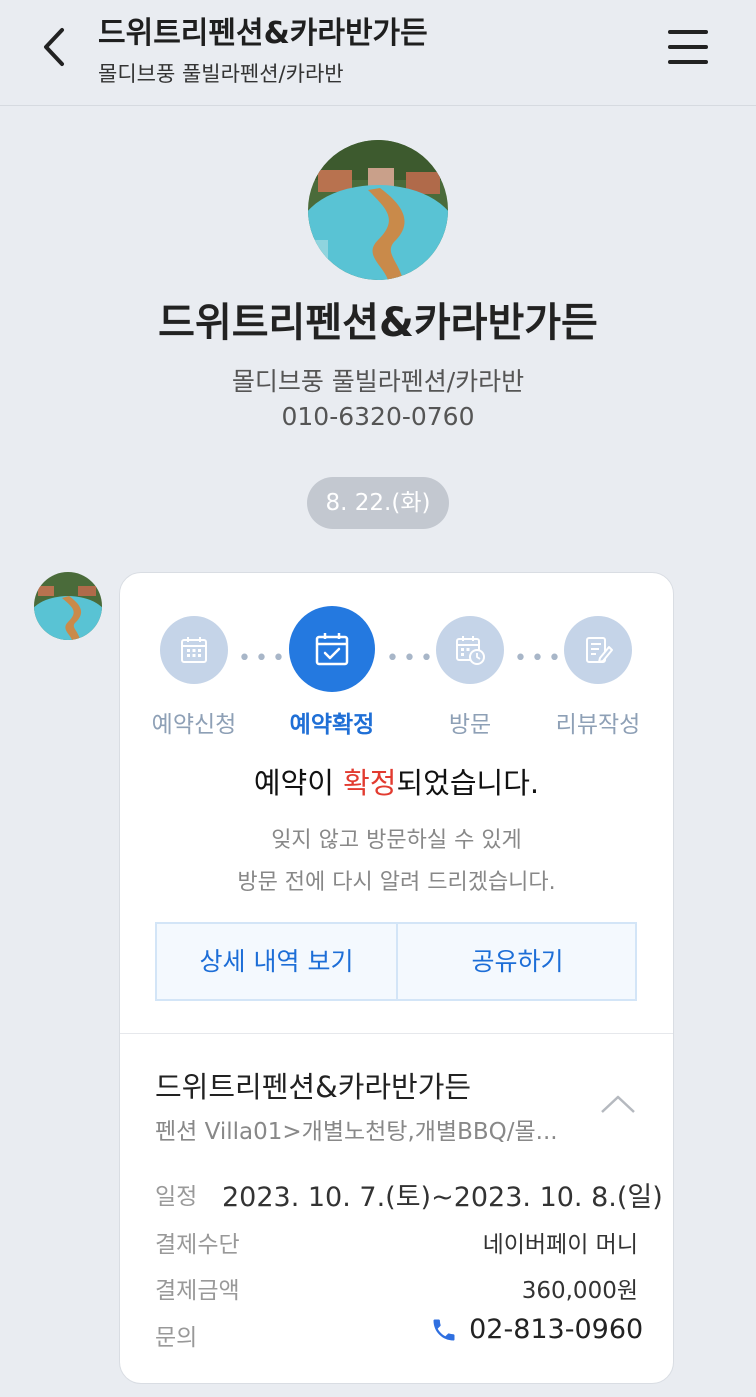 The image size is (756, 1397). I want to click on step-confirm-icon, so click(332, 649).